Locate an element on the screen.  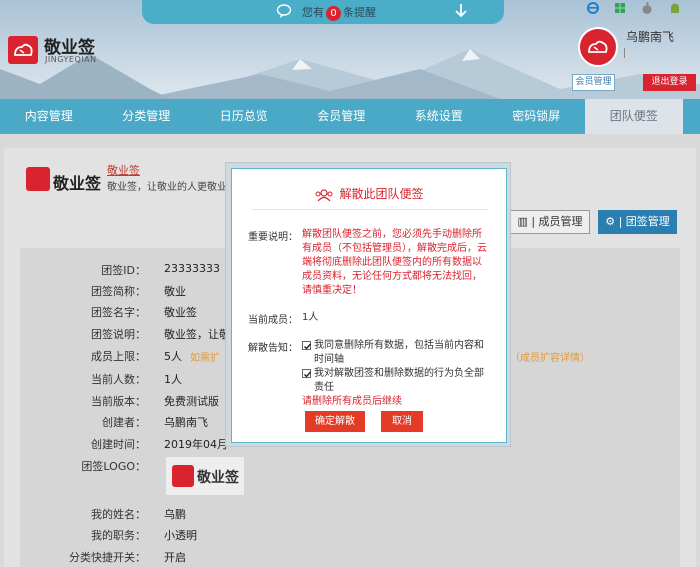
info-value: 23333333 is located at coordinates (192, 268).